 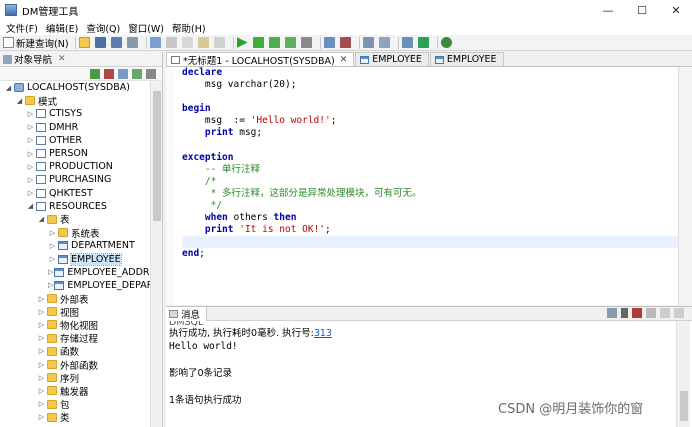 What do you see at coordinates (435, 109) in the screenshot?
I see `code-line: begin` at bounding box center [435, 109].